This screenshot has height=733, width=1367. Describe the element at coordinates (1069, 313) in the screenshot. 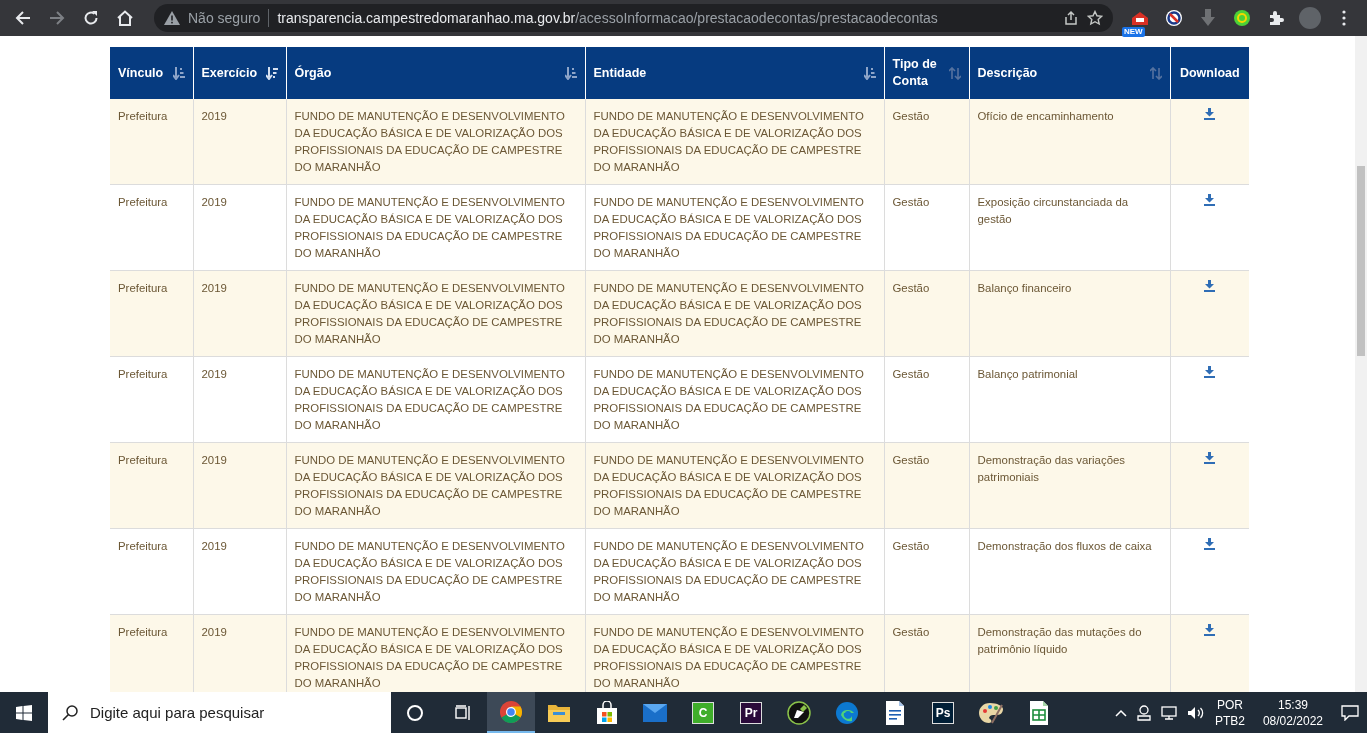

I see `table-cell: Balanço financeiro` at that location.